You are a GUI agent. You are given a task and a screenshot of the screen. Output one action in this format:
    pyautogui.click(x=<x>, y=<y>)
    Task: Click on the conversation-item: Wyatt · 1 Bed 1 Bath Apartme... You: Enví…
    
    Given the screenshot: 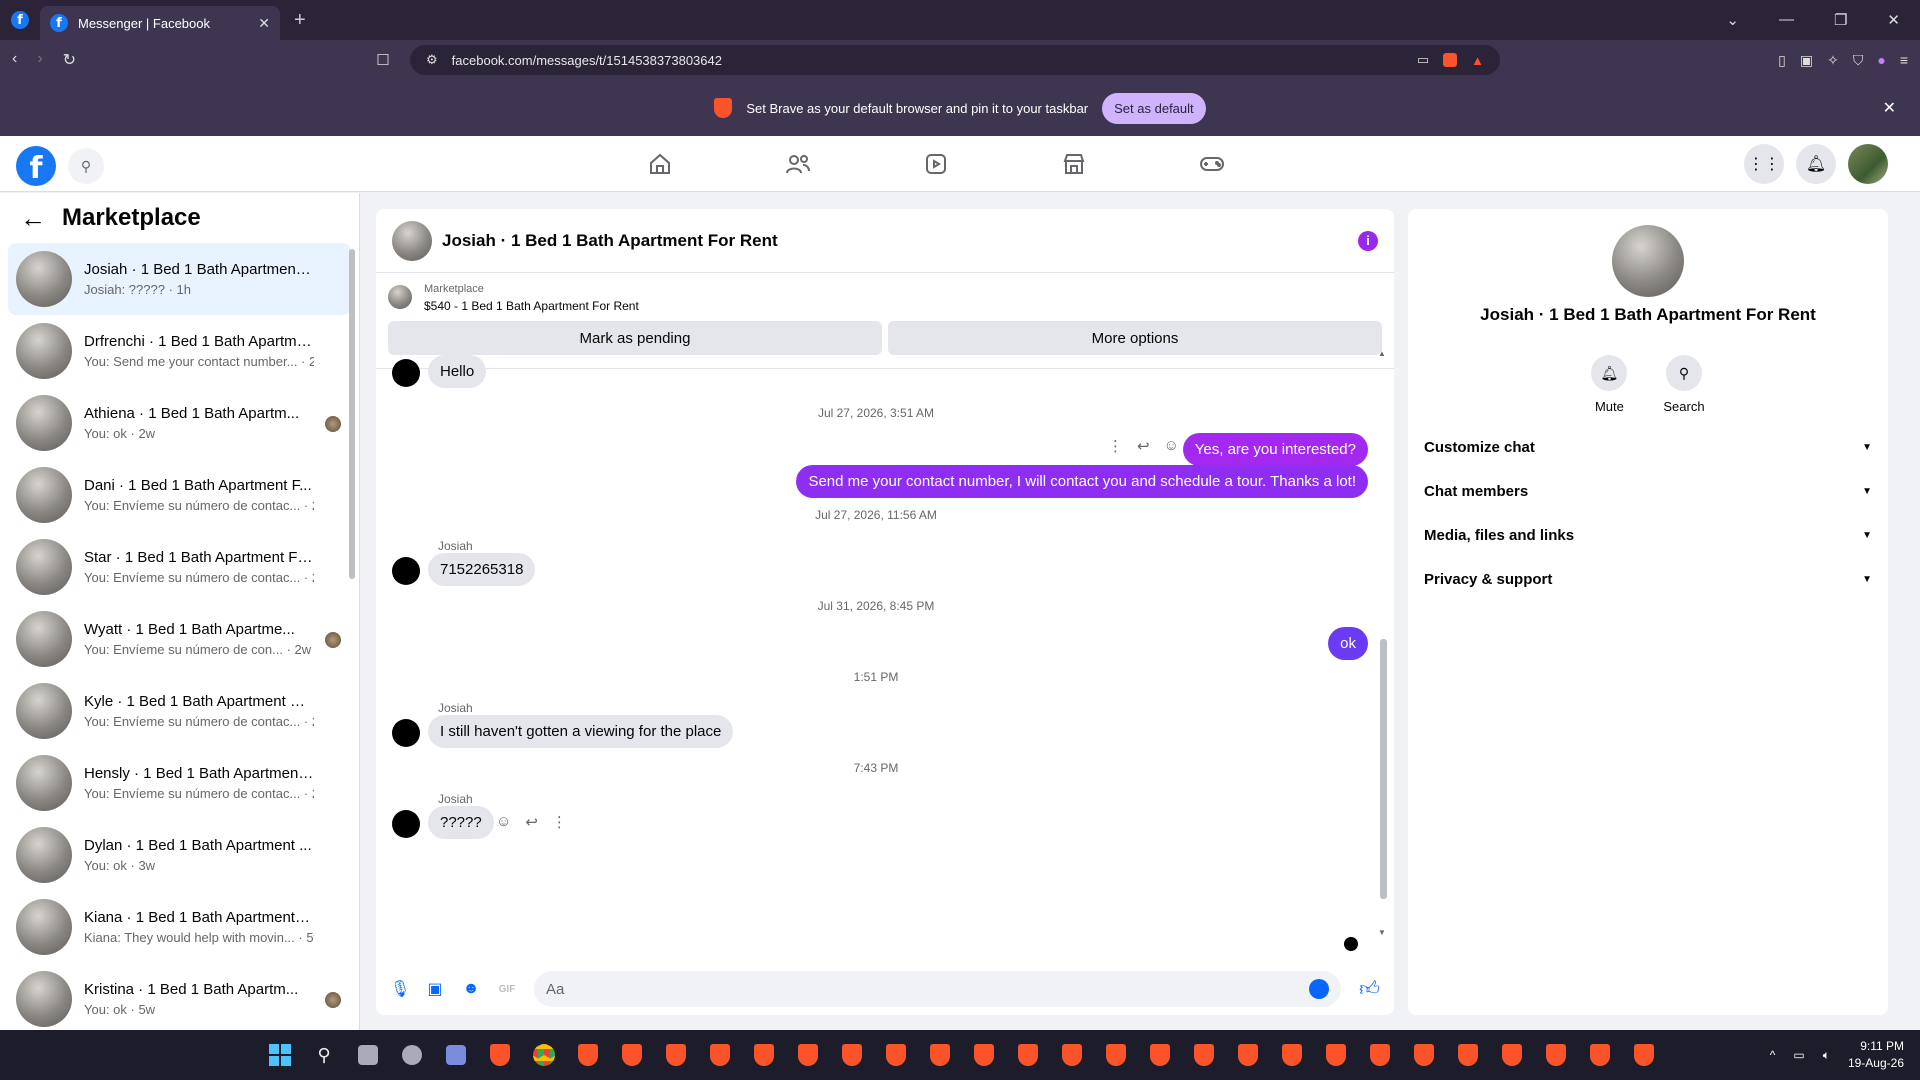 What is the action you would take?
    pyautogui.click(x=179, y=639)
    